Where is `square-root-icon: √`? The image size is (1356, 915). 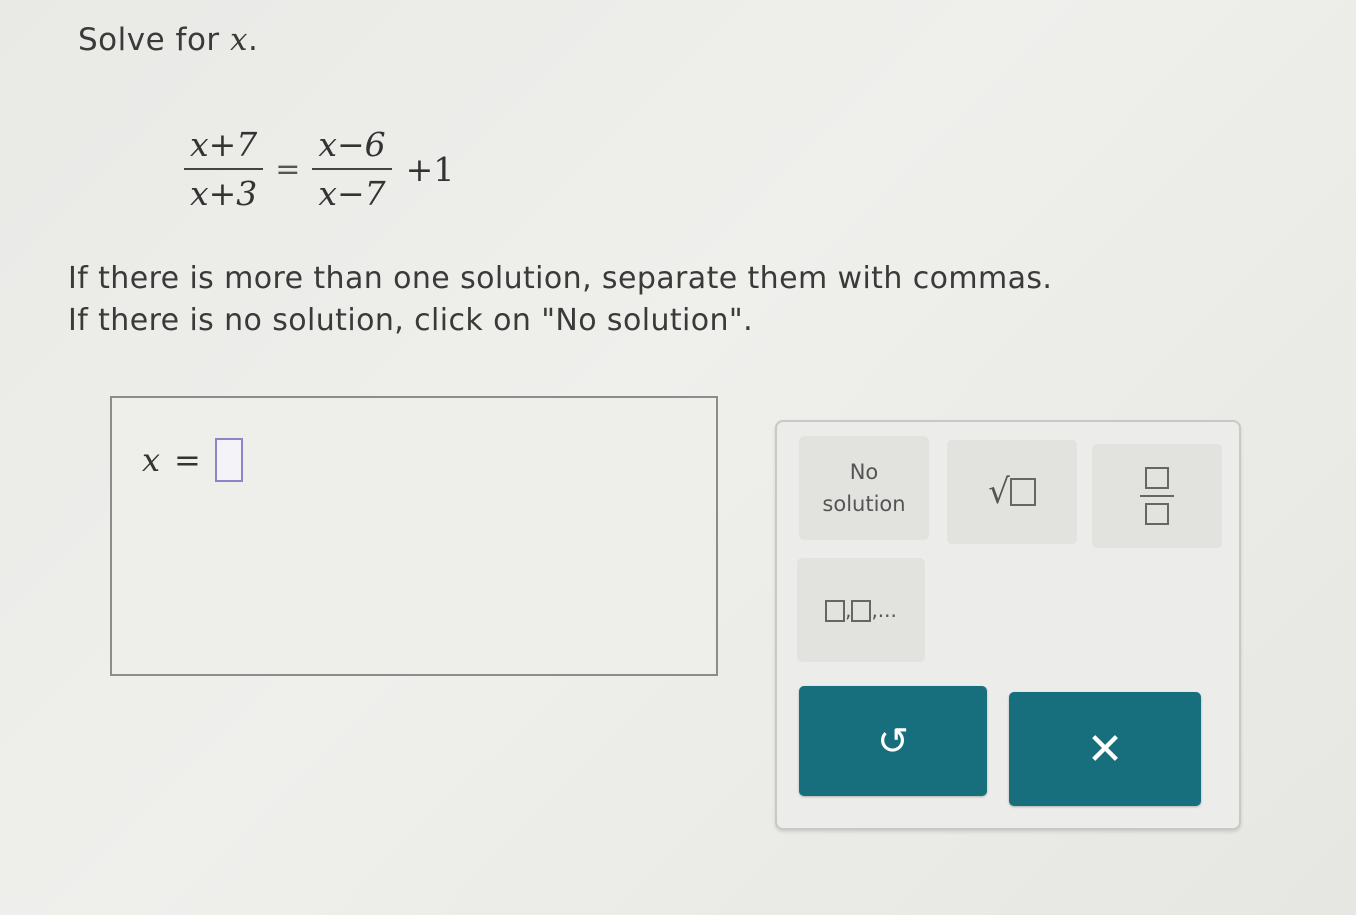
square-root-icon: √ is located at coordinates (1012, 492).